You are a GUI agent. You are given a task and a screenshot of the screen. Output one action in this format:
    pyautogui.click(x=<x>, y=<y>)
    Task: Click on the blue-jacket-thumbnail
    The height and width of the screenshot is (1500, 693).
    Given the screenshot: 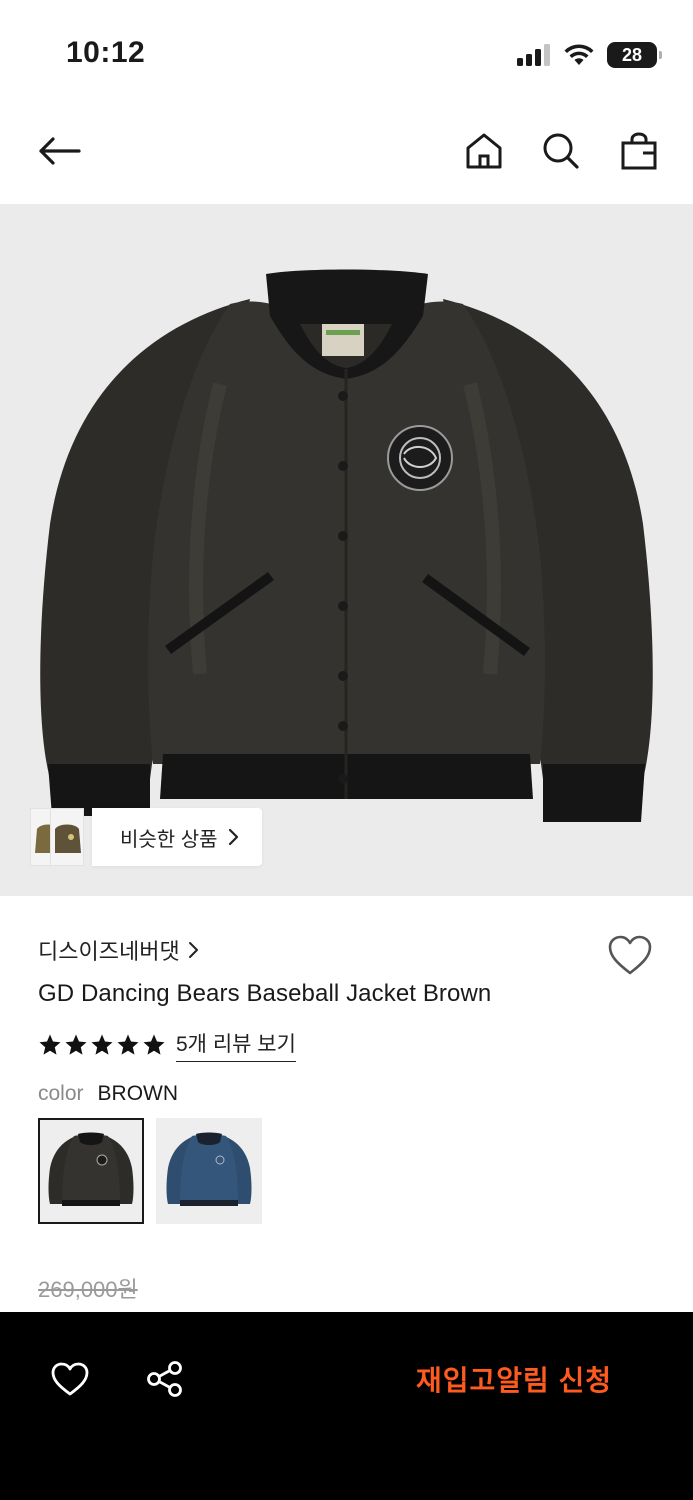 What is the action you would take?
    pyautogui.click(x=209, y=1169)
    